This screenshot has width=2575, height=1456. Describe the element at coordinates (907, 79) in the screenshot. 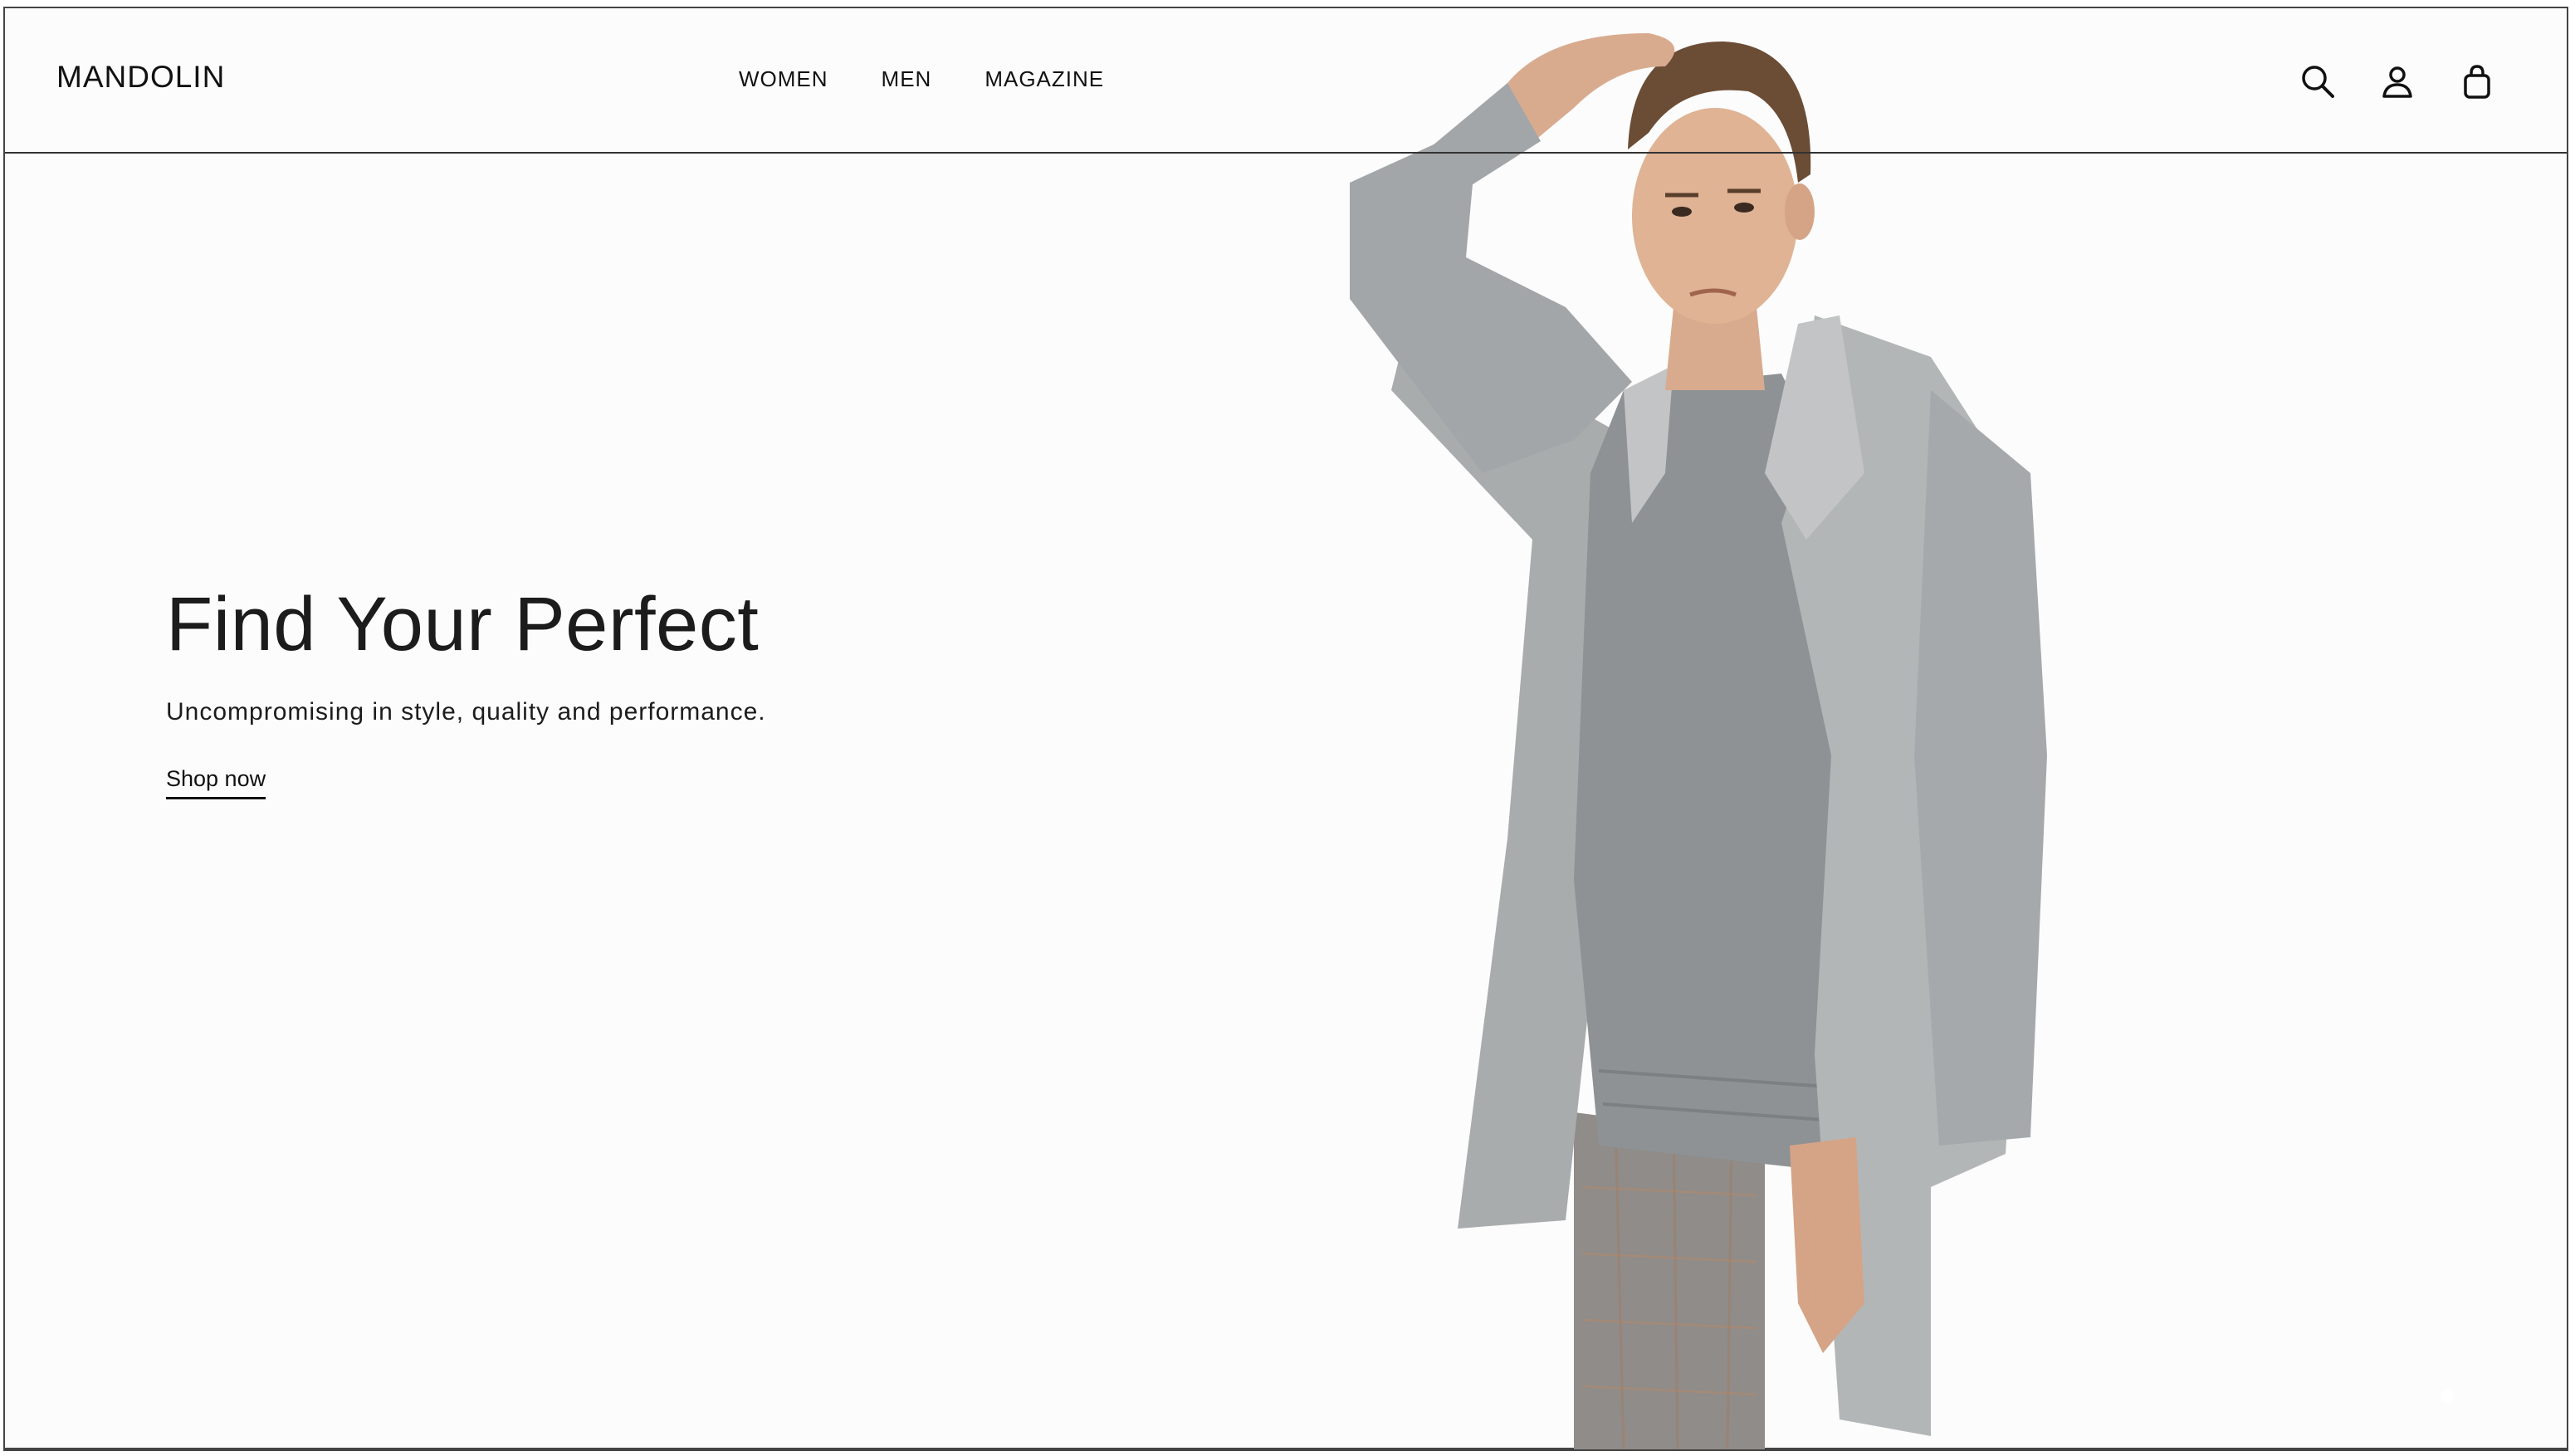

I see `nav-item-men: MEN` at that location.